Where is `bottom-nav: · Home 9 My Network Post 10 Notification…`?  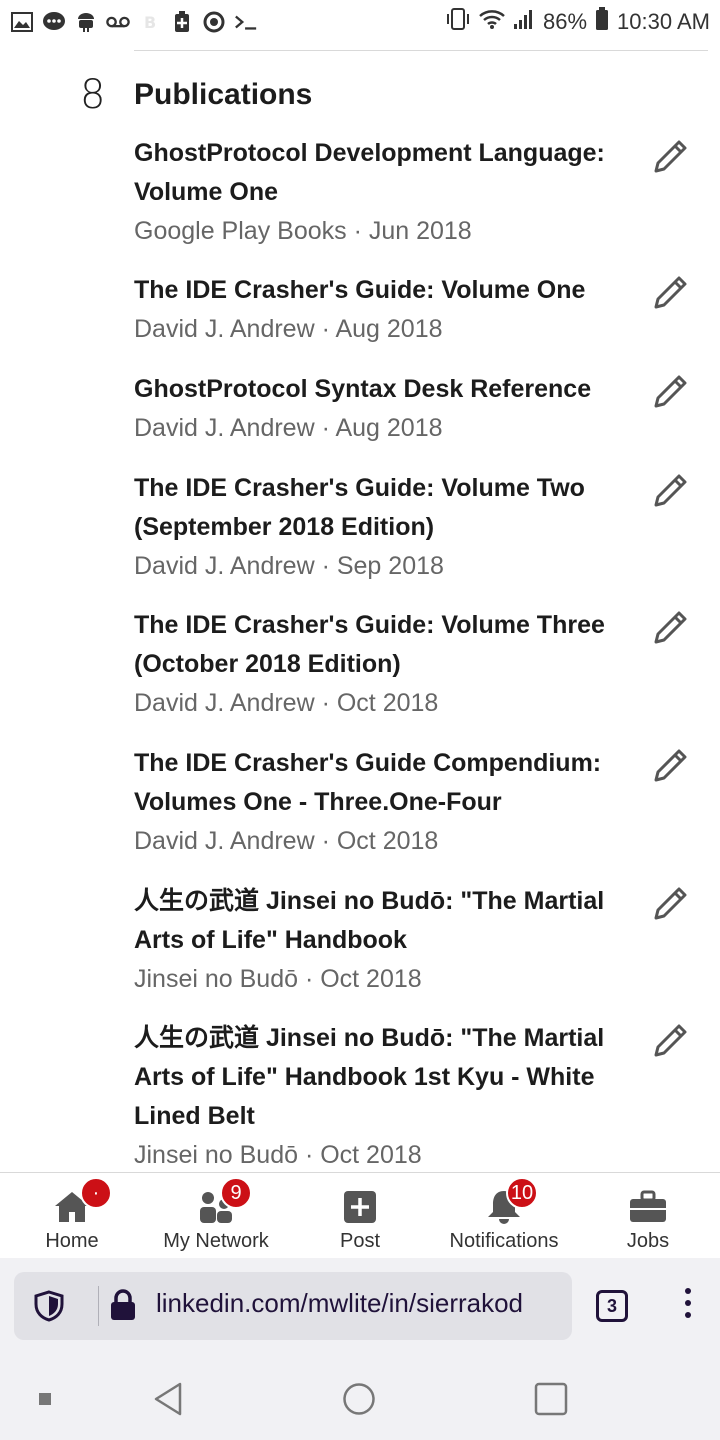 bottom-nav: · Home 9 My Network Post 10 Notification… is located at coordinates (360, 1215).